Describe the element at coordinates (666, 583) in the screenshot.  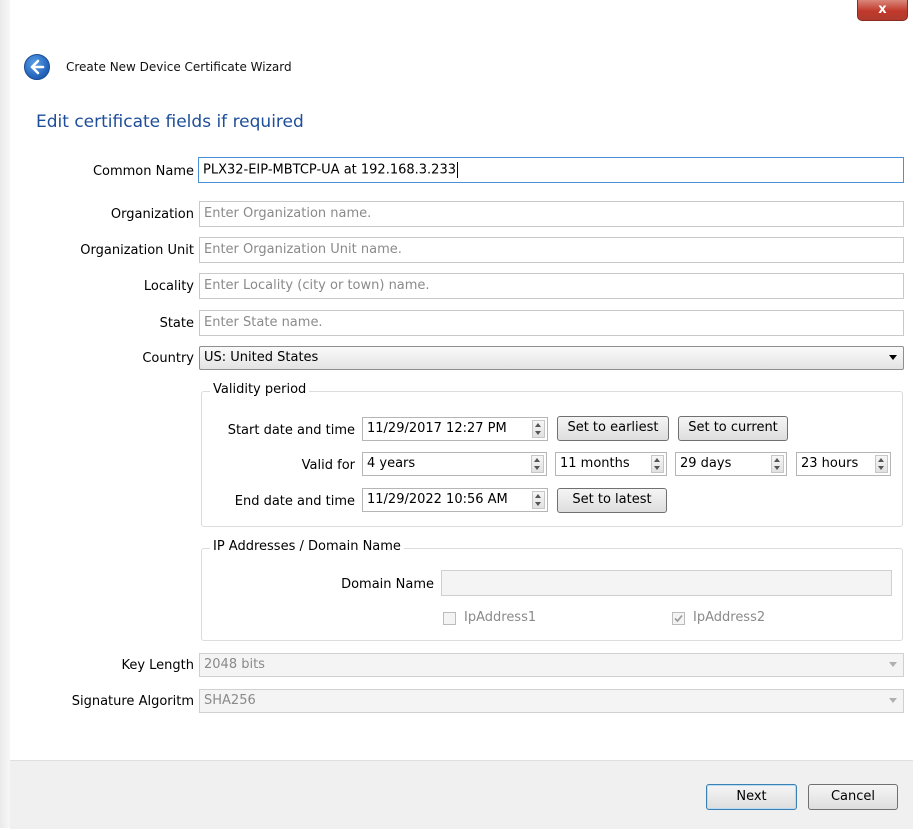
I see `domain-name-input` at that location.